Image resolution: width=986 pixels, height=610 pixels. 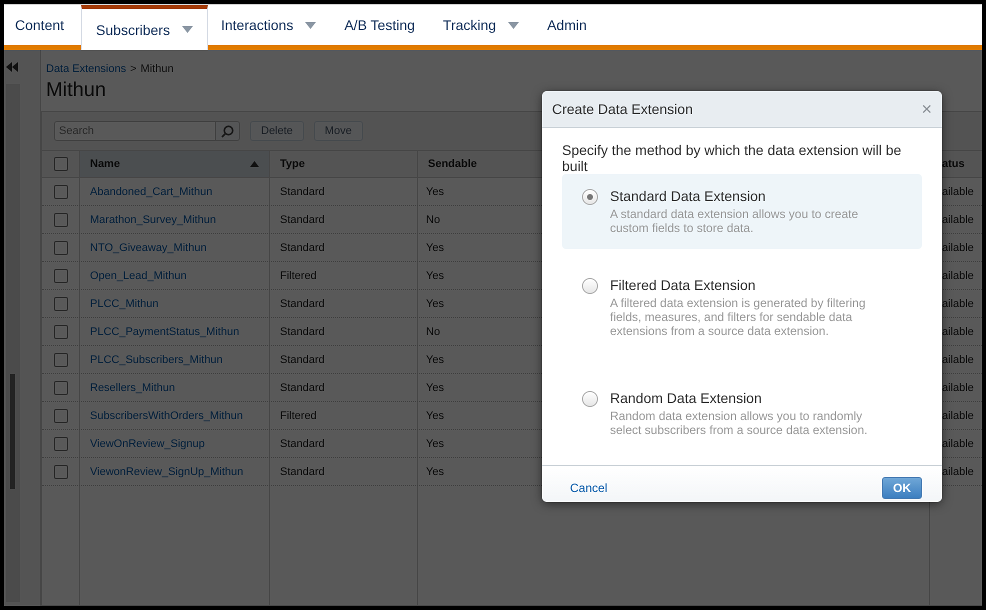 I want to click on data-extension-link: ViewOnReview_Signup, so click(x=147, y=444).